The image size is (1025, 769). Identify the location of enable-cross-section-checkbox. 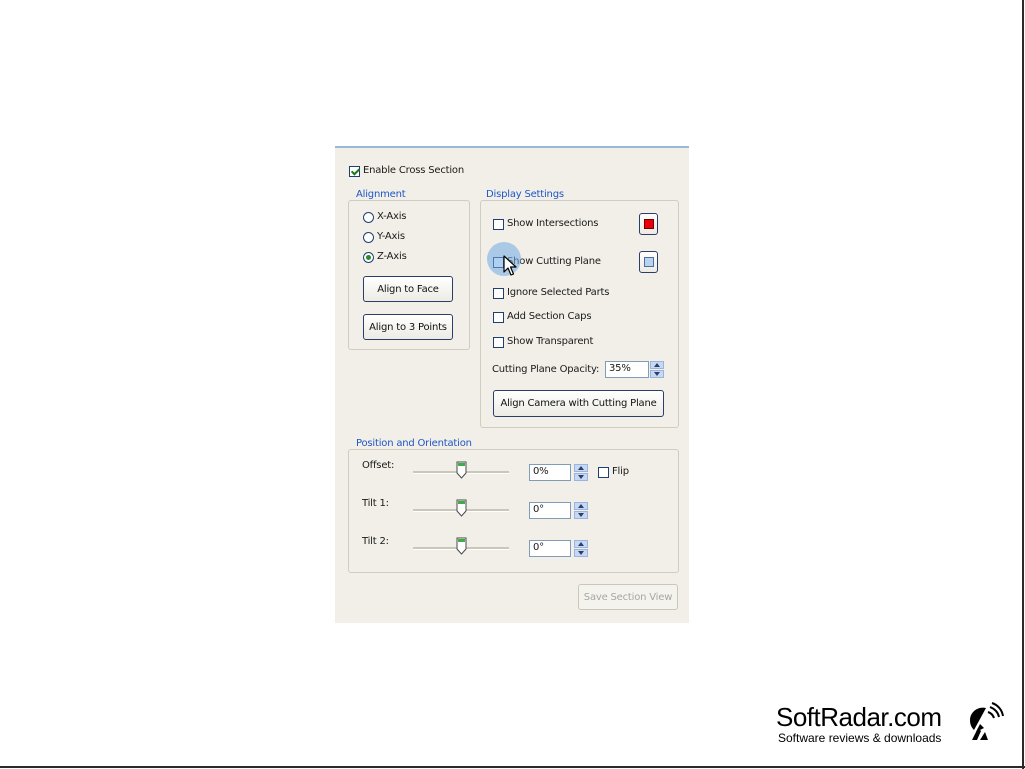
(354, 171).